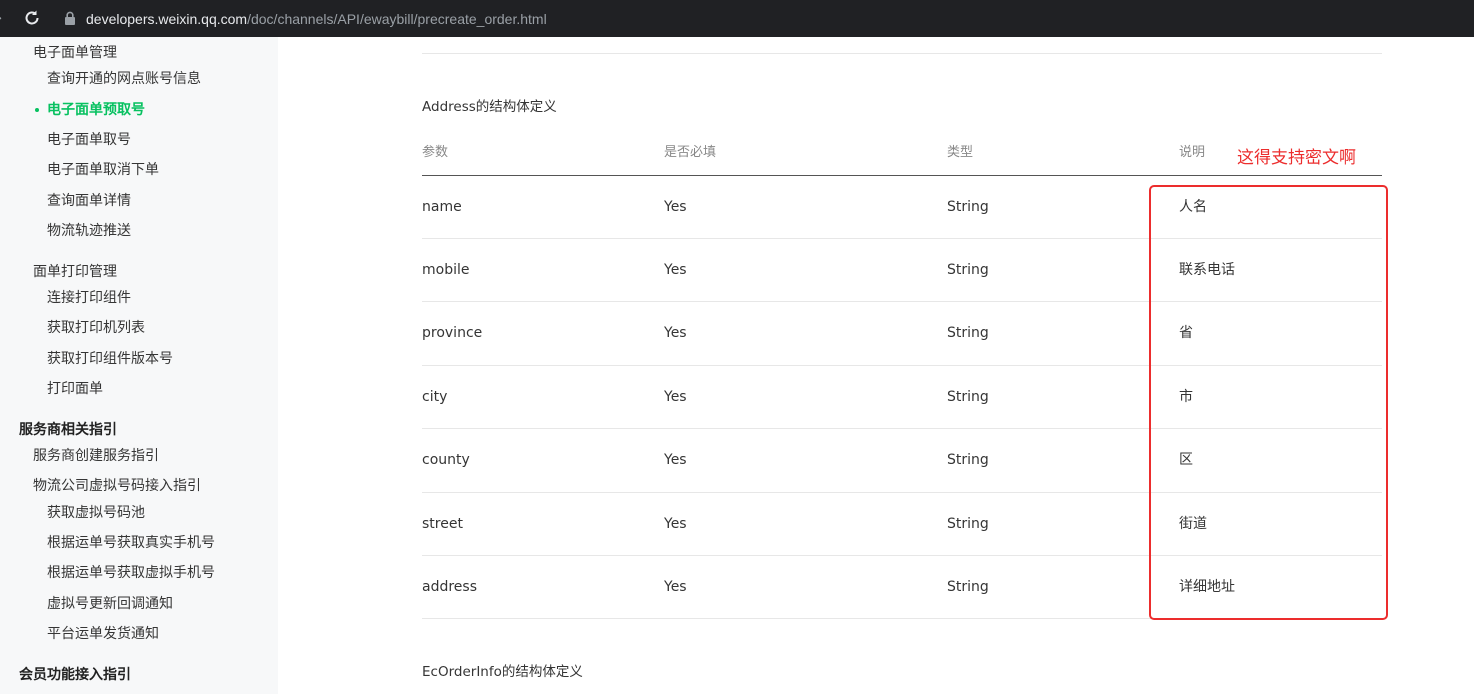 This screenshot has width=1474, height=694. Describe the element at coordinates (5, 18) in the screenshot. I see `forward-icon: ›` at that location.